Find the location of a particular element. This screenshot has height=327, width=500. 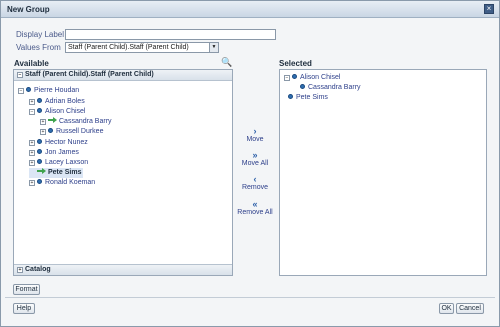

remove-button: ‹ Remove is located at coordinates (255, 183).